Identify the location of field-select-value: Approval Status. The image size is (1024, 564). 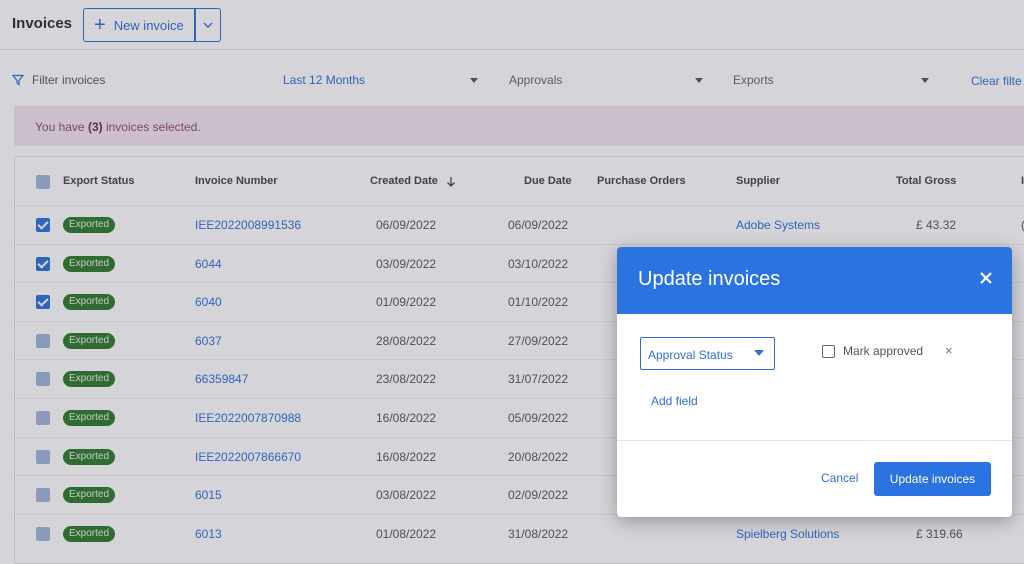
(690, 355).